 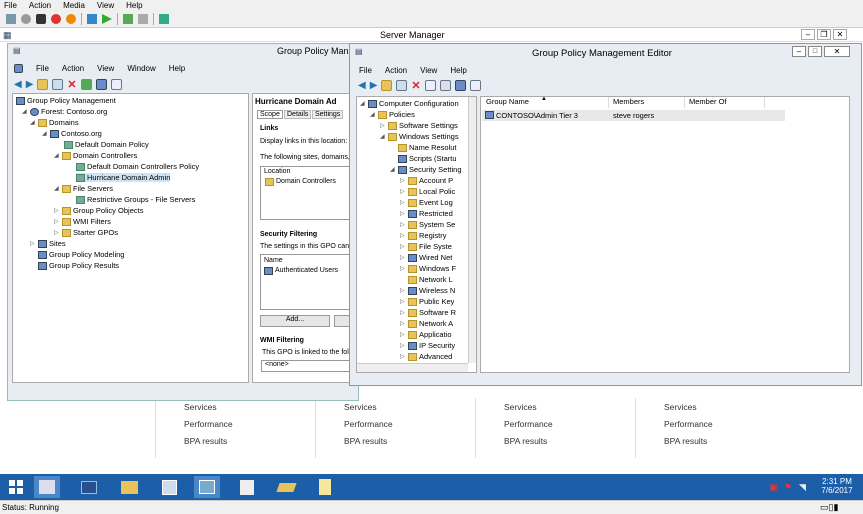 I want to click on editor-tree-vscrollbar, so click(x=472, y=230).